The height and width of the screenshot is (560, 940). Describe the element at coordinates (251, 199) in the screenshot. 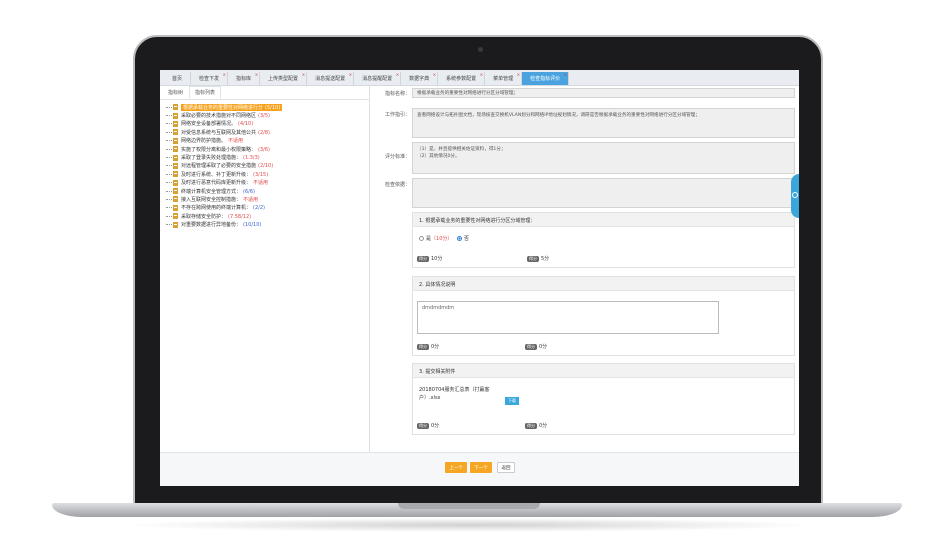

I see `tree-item-score: 不适用` at that location.